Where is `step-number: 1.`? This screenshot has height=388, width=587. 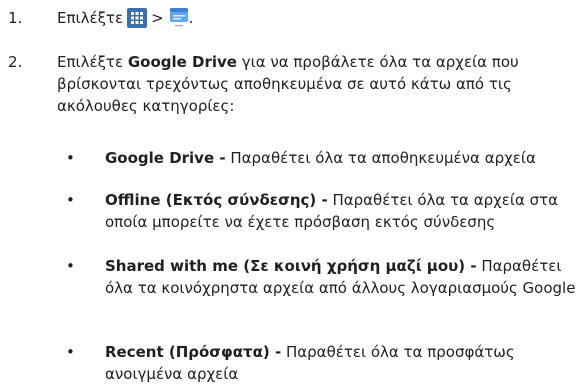 step-number: 1. is located at coordinates (15, 18).